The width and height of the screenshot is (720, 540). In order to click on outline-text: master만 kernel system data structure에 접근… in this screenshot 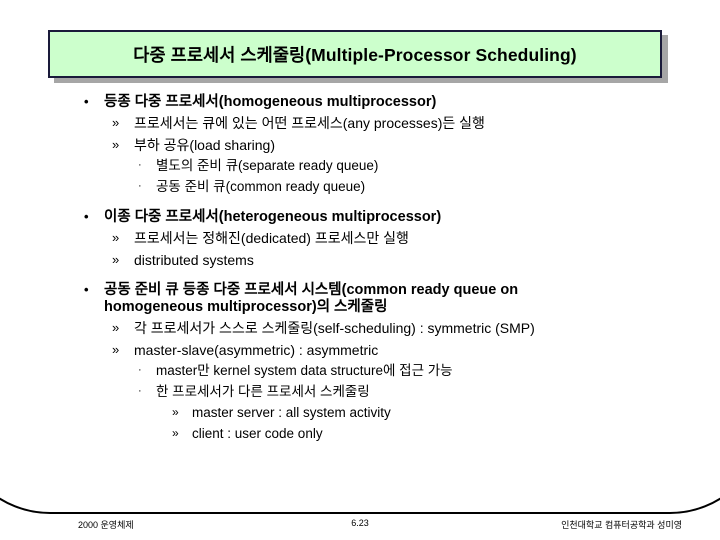, I will do `click(304, 371)`.